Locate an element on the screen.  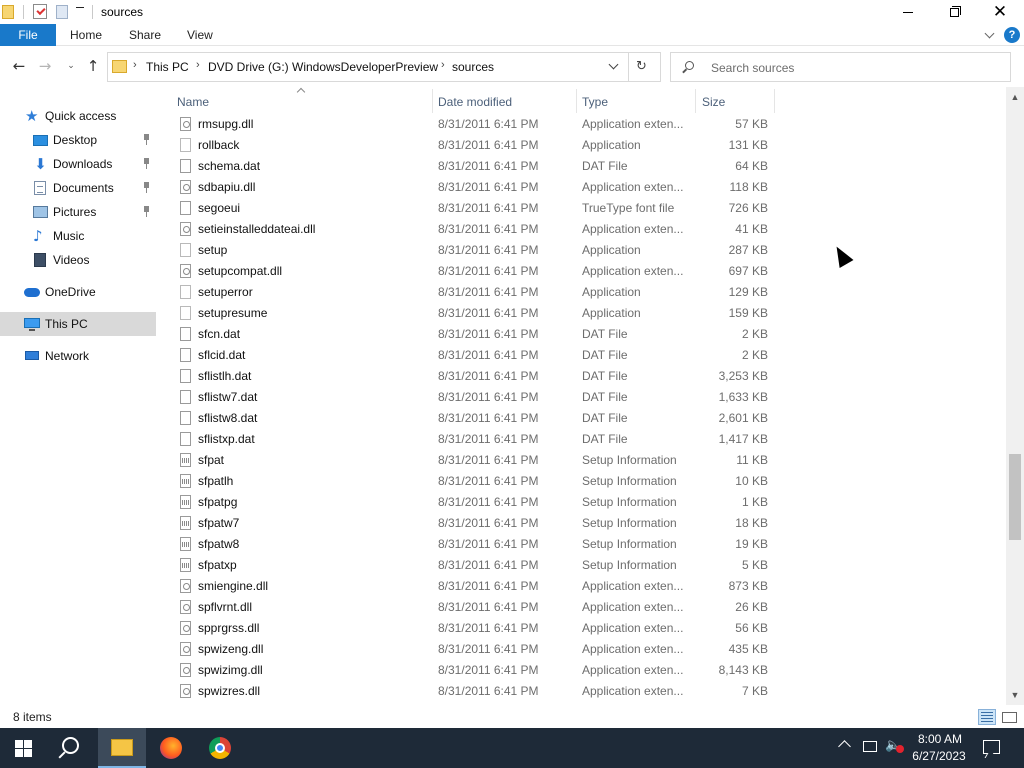
sidebar-item-pictures: Pictures is located at coordinates (78, 212).